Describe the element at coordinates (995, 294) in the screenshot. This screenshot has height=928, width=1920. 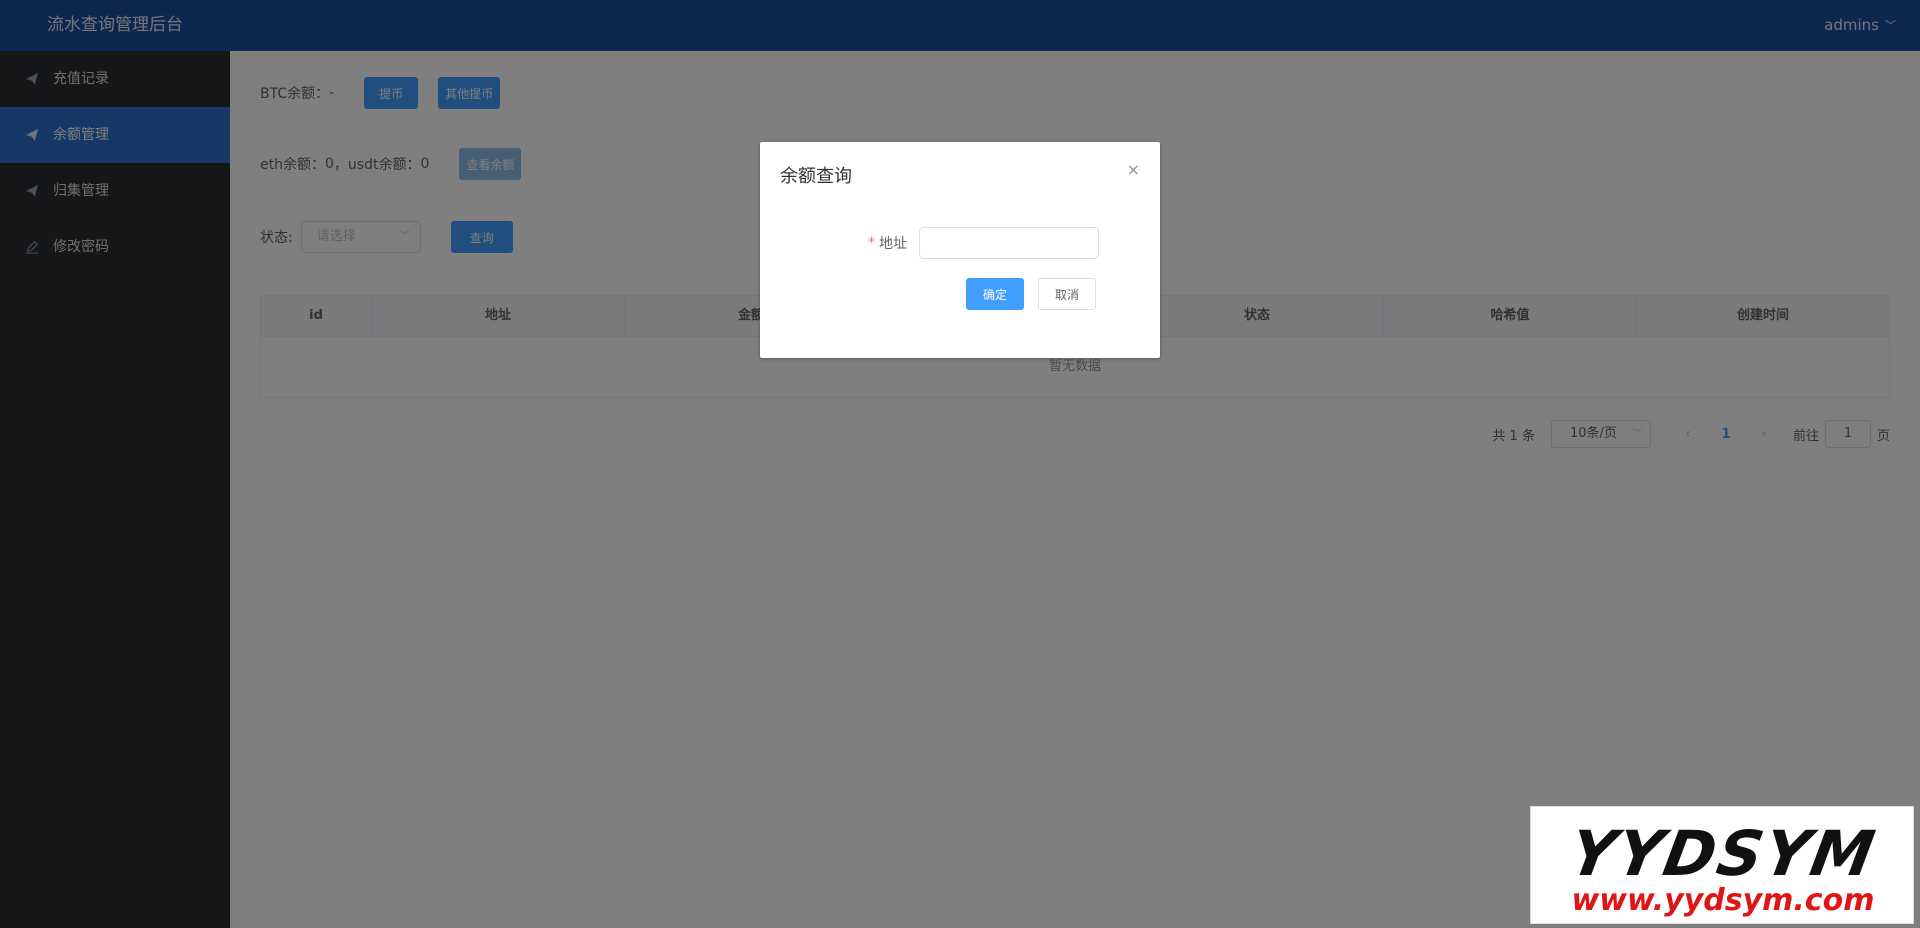
I see `confirm-button: 确定` at that location.